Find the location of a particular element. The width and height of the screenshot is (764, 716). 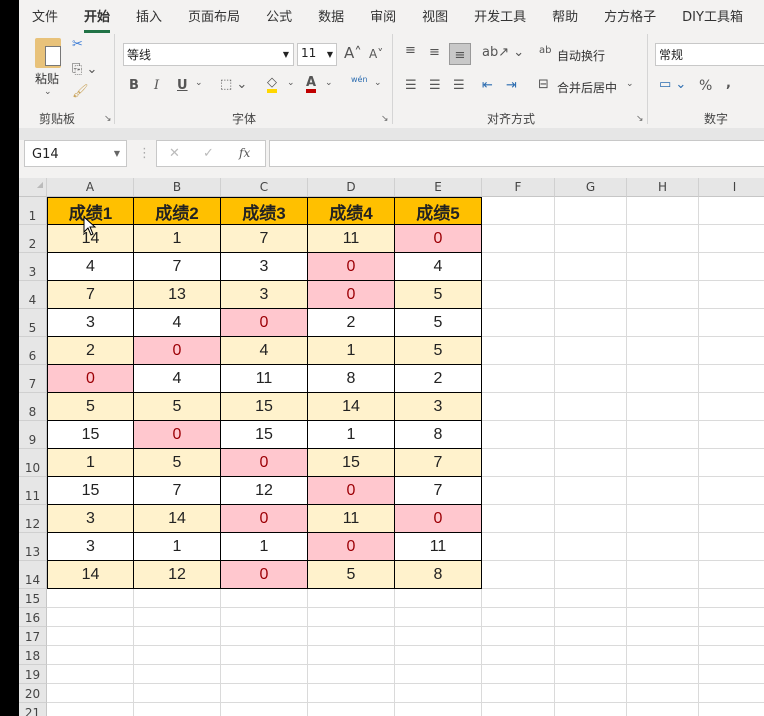

row-header-1: 1 is located at coordinates (33, 211).